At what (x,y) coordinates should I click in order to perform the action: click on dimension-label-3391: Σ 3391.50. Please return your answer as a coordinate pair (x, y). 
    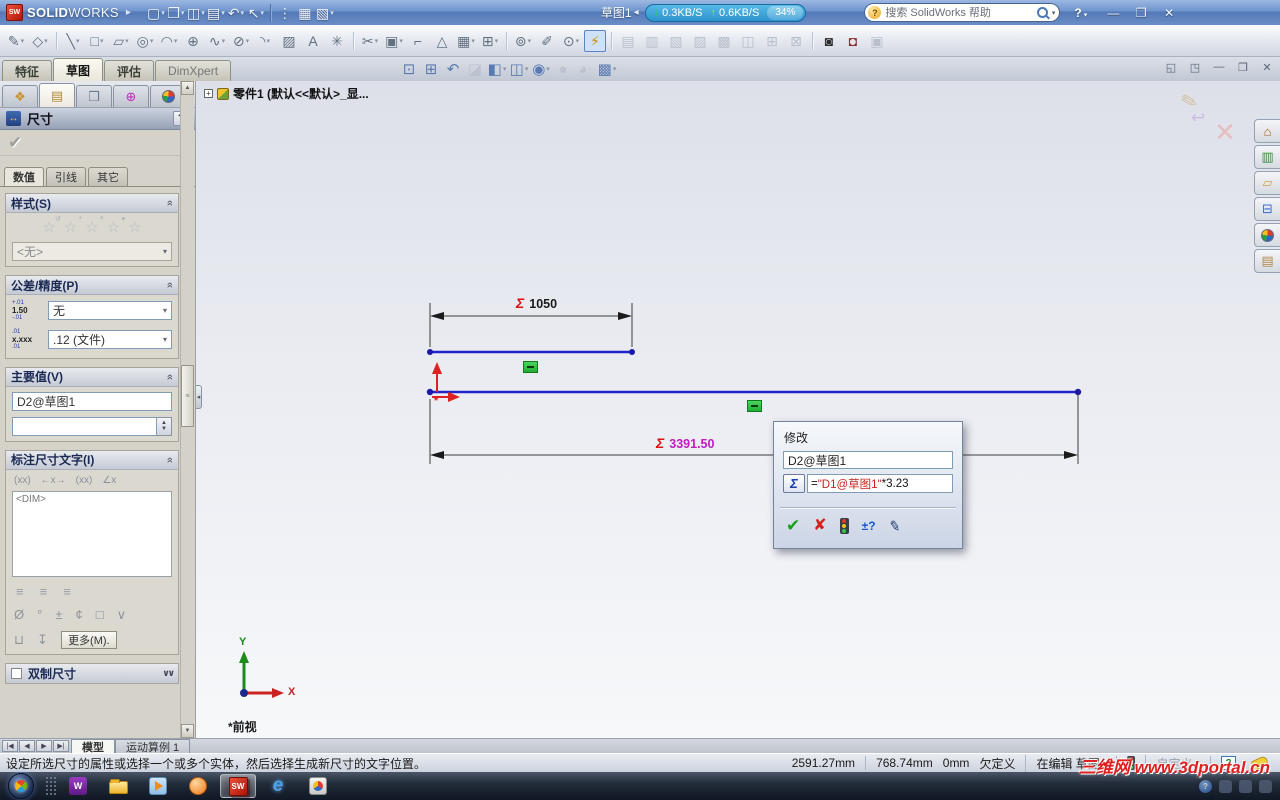
    Looking at the image, I should click on (685, 443).